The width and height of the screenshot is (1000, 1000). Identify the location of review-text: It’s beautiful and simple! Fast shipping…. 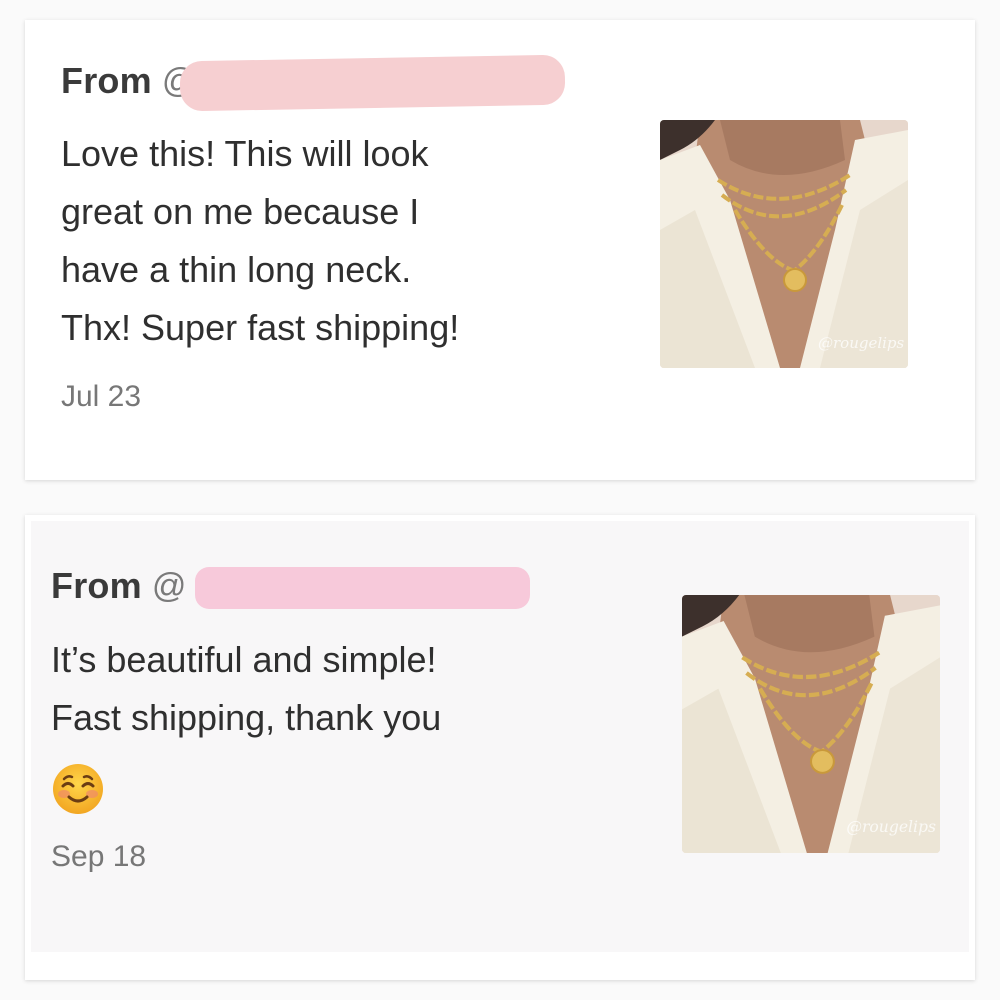
(246, 688).